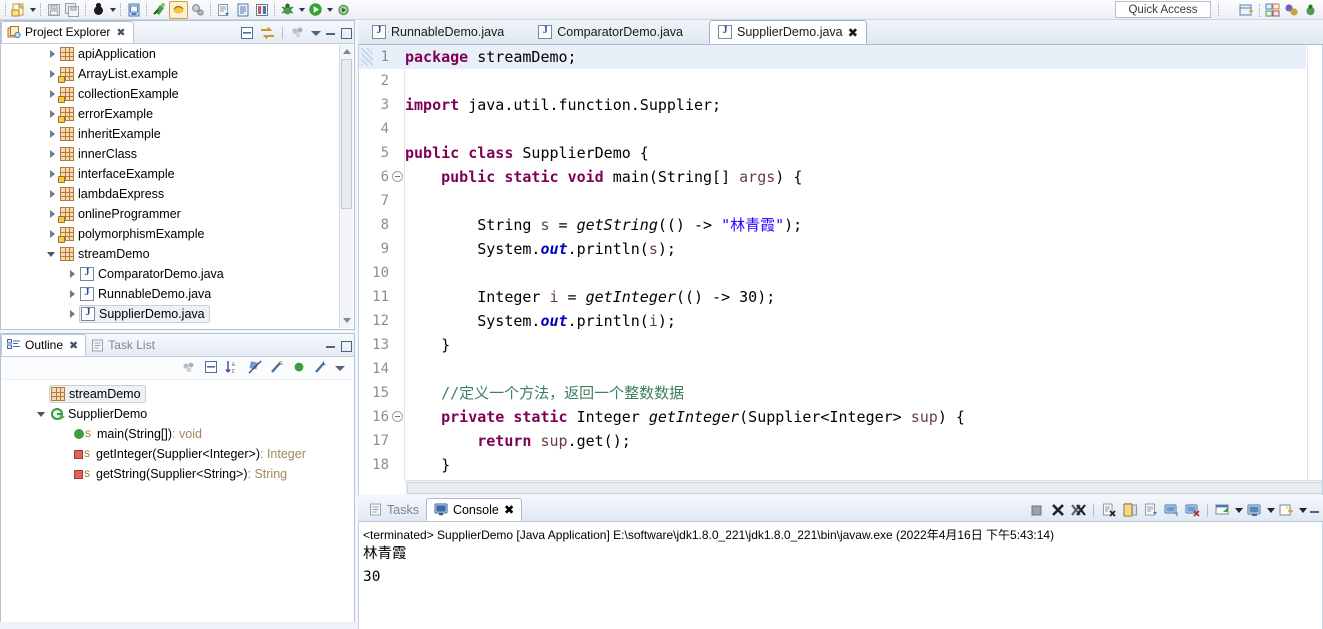 The width and height of the screenshot is (1323, 629). Describe the element at coordinates (1314, 262) in the screenshot. I see `annotation-overview-ruler` at that location.